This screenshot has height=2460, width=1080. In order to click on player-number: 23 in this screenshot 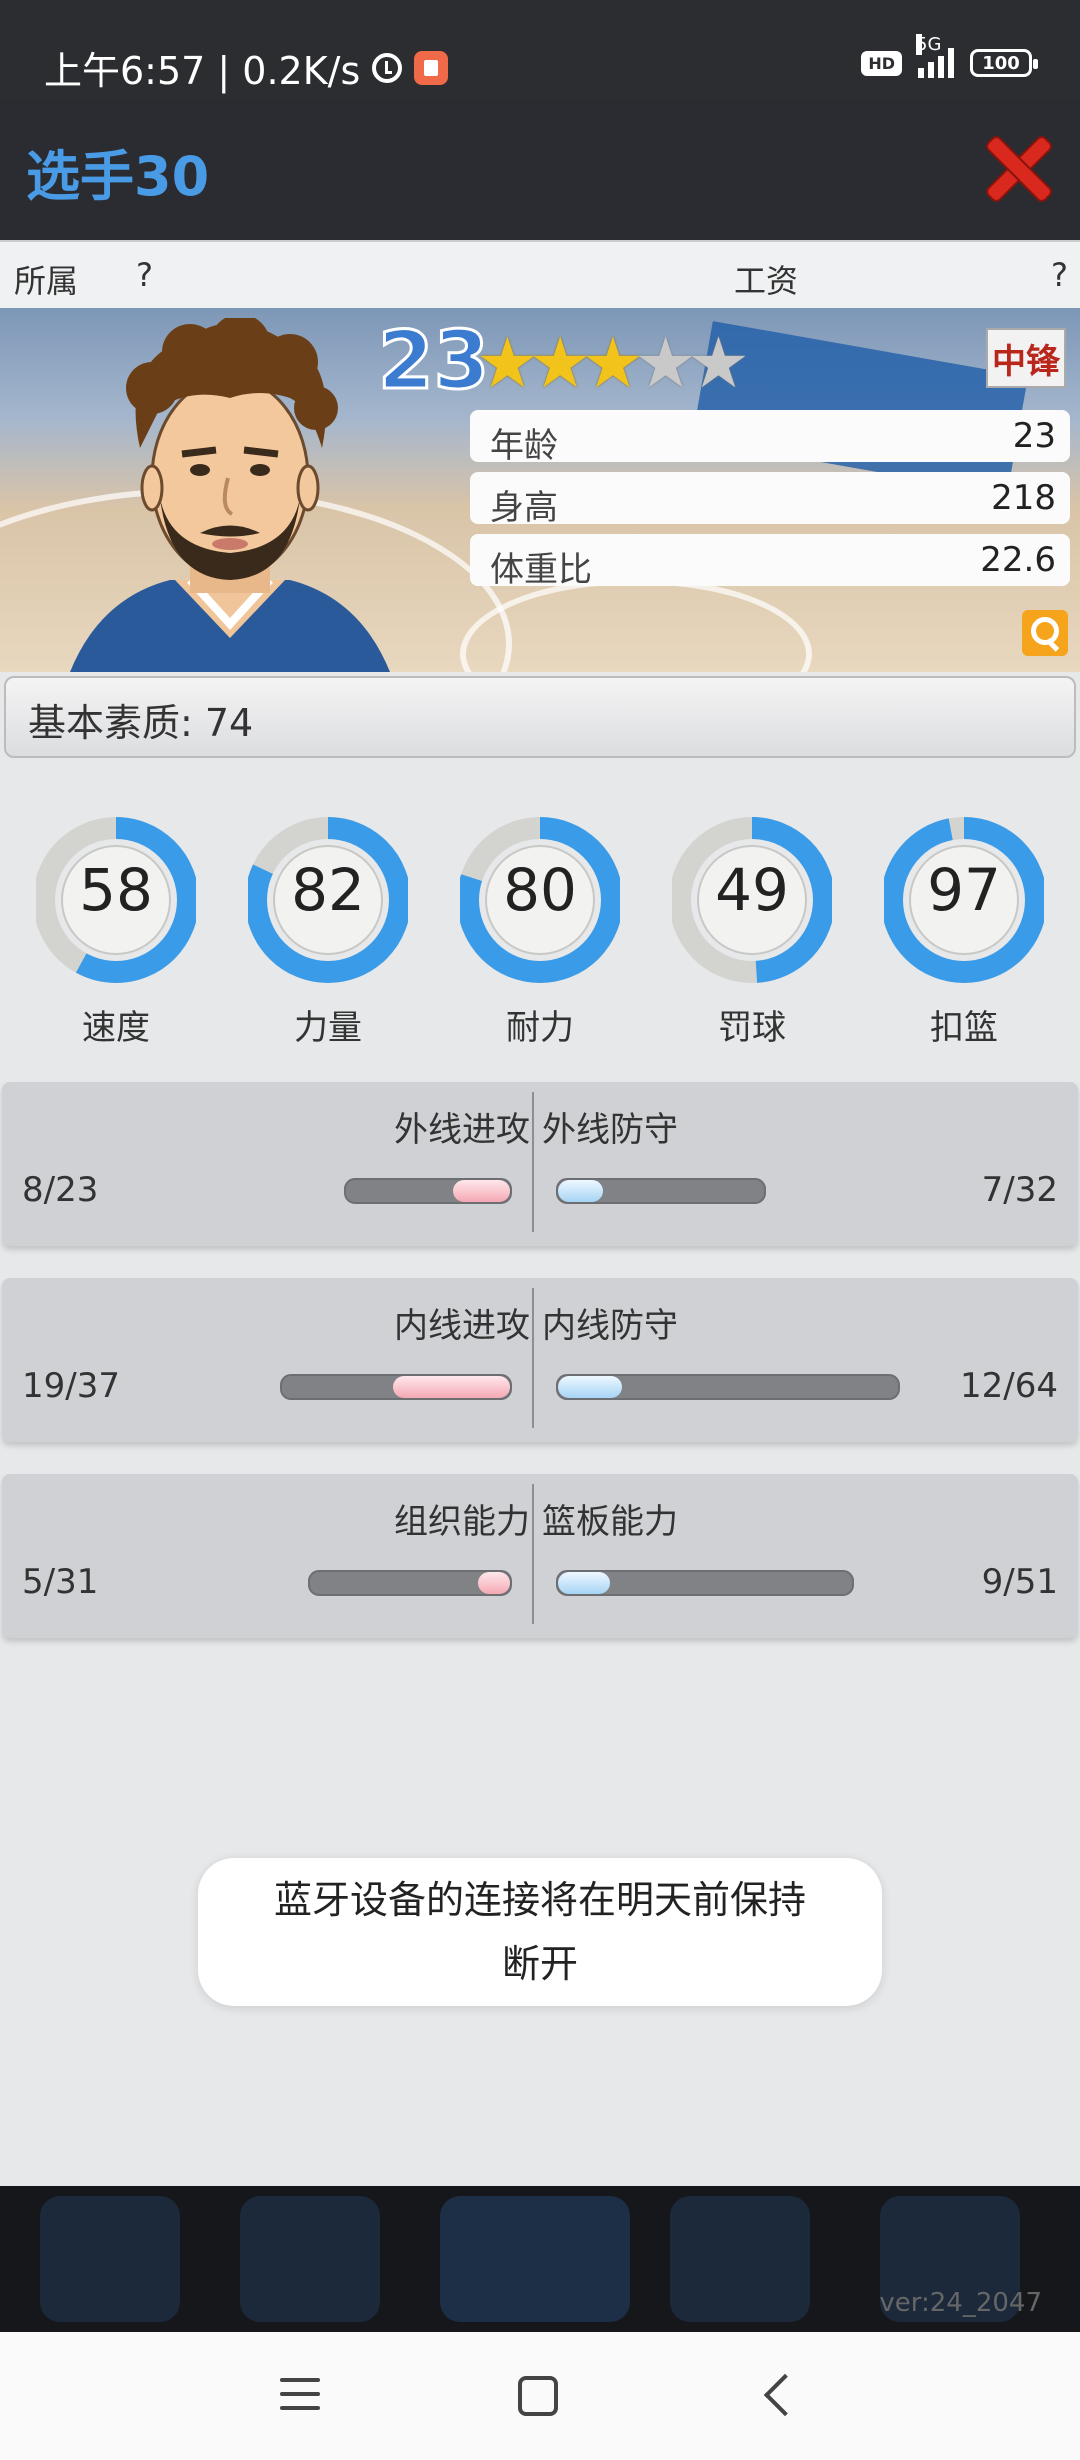, I will do `click(433, 361)`.